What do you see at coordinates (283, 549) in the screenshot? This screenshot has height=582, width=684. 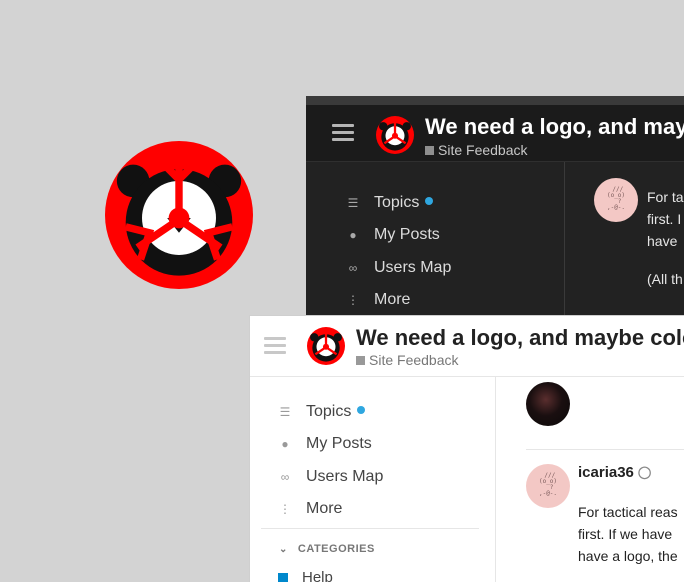 I see `chevron-down-icon: ⌄` at bounding box center [283, 549].